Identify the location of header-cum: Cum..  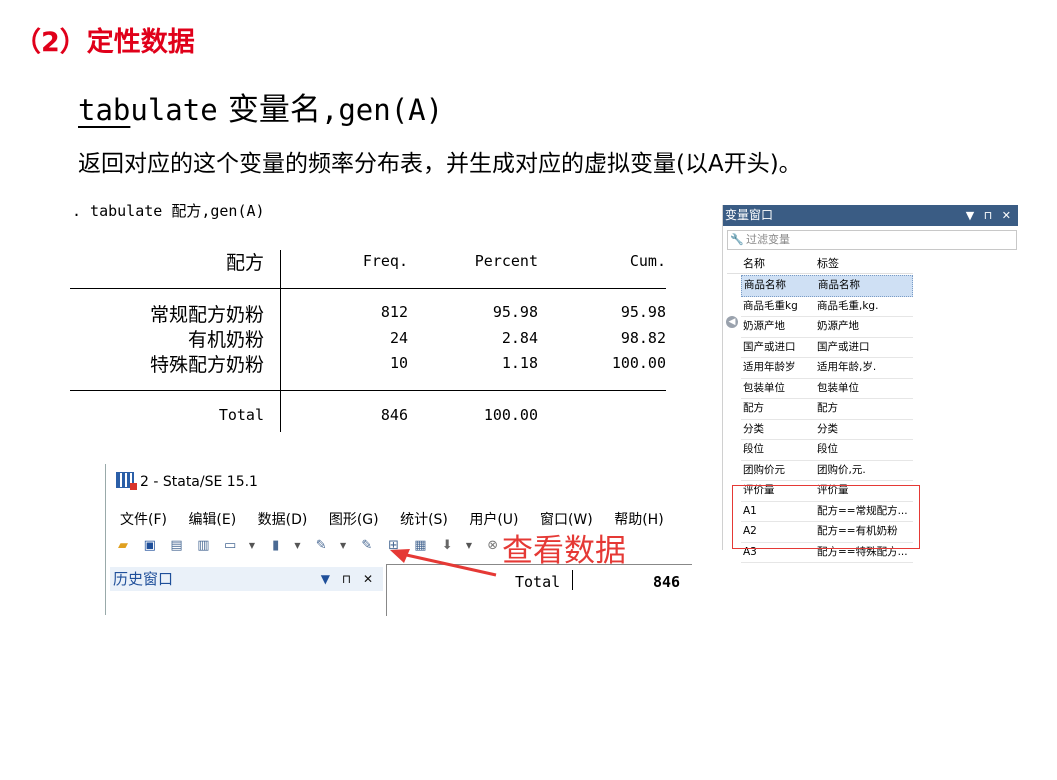
(647, 261).